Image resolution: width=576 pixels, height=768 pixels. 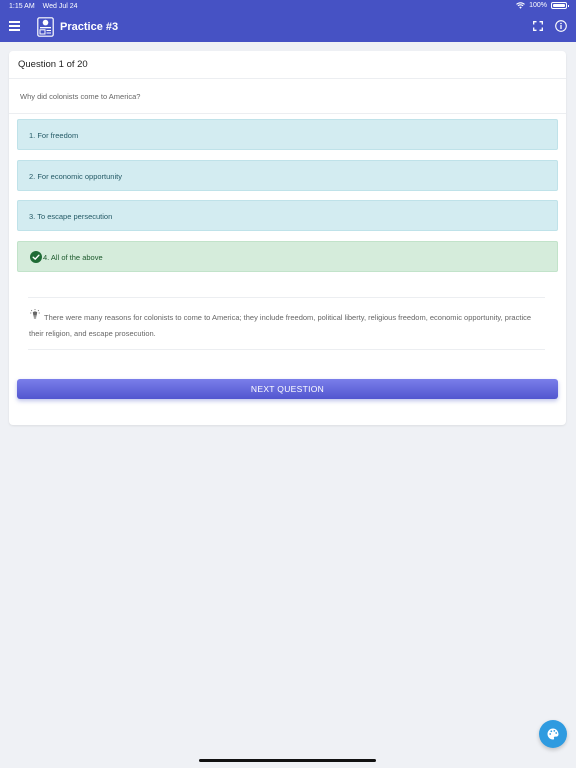 What do you see at coordinates (287, 256) in the screenshot?
I see `answer-option-4-correct: 4. All of the above` at bounding box center [287, 256].